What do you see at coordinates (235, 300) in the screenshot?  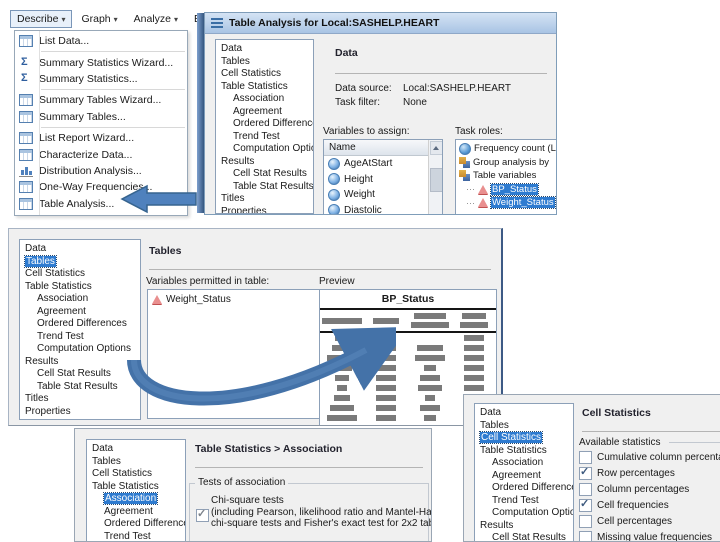 I see `permitted-variable-item: Weight_Status` at bounding box center [235, 300].